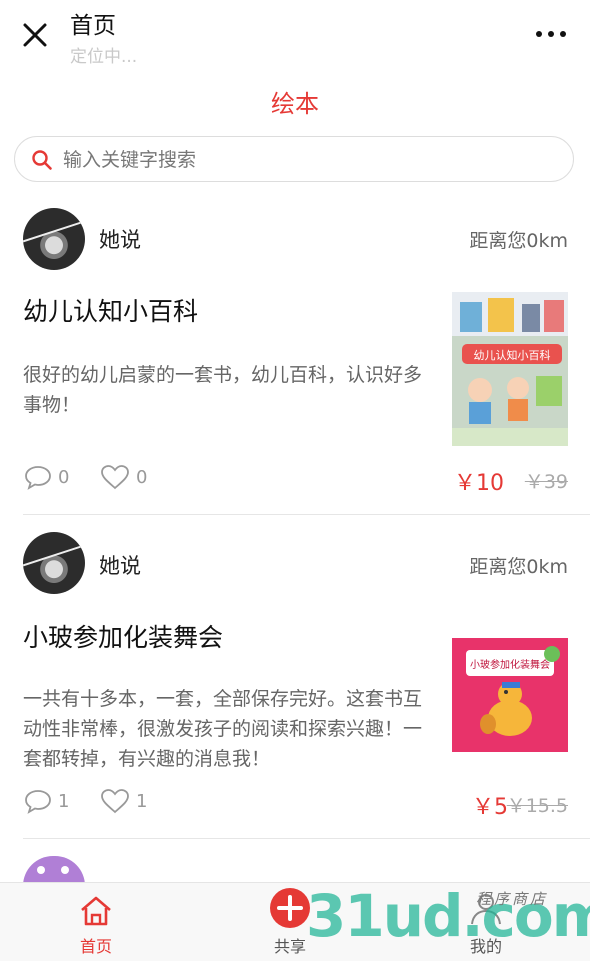 The width and height of the screenshot is (590, 961). Describe the element at coordinates (93, 26) in the screenshot. I see `page-title: 首页` at that location.